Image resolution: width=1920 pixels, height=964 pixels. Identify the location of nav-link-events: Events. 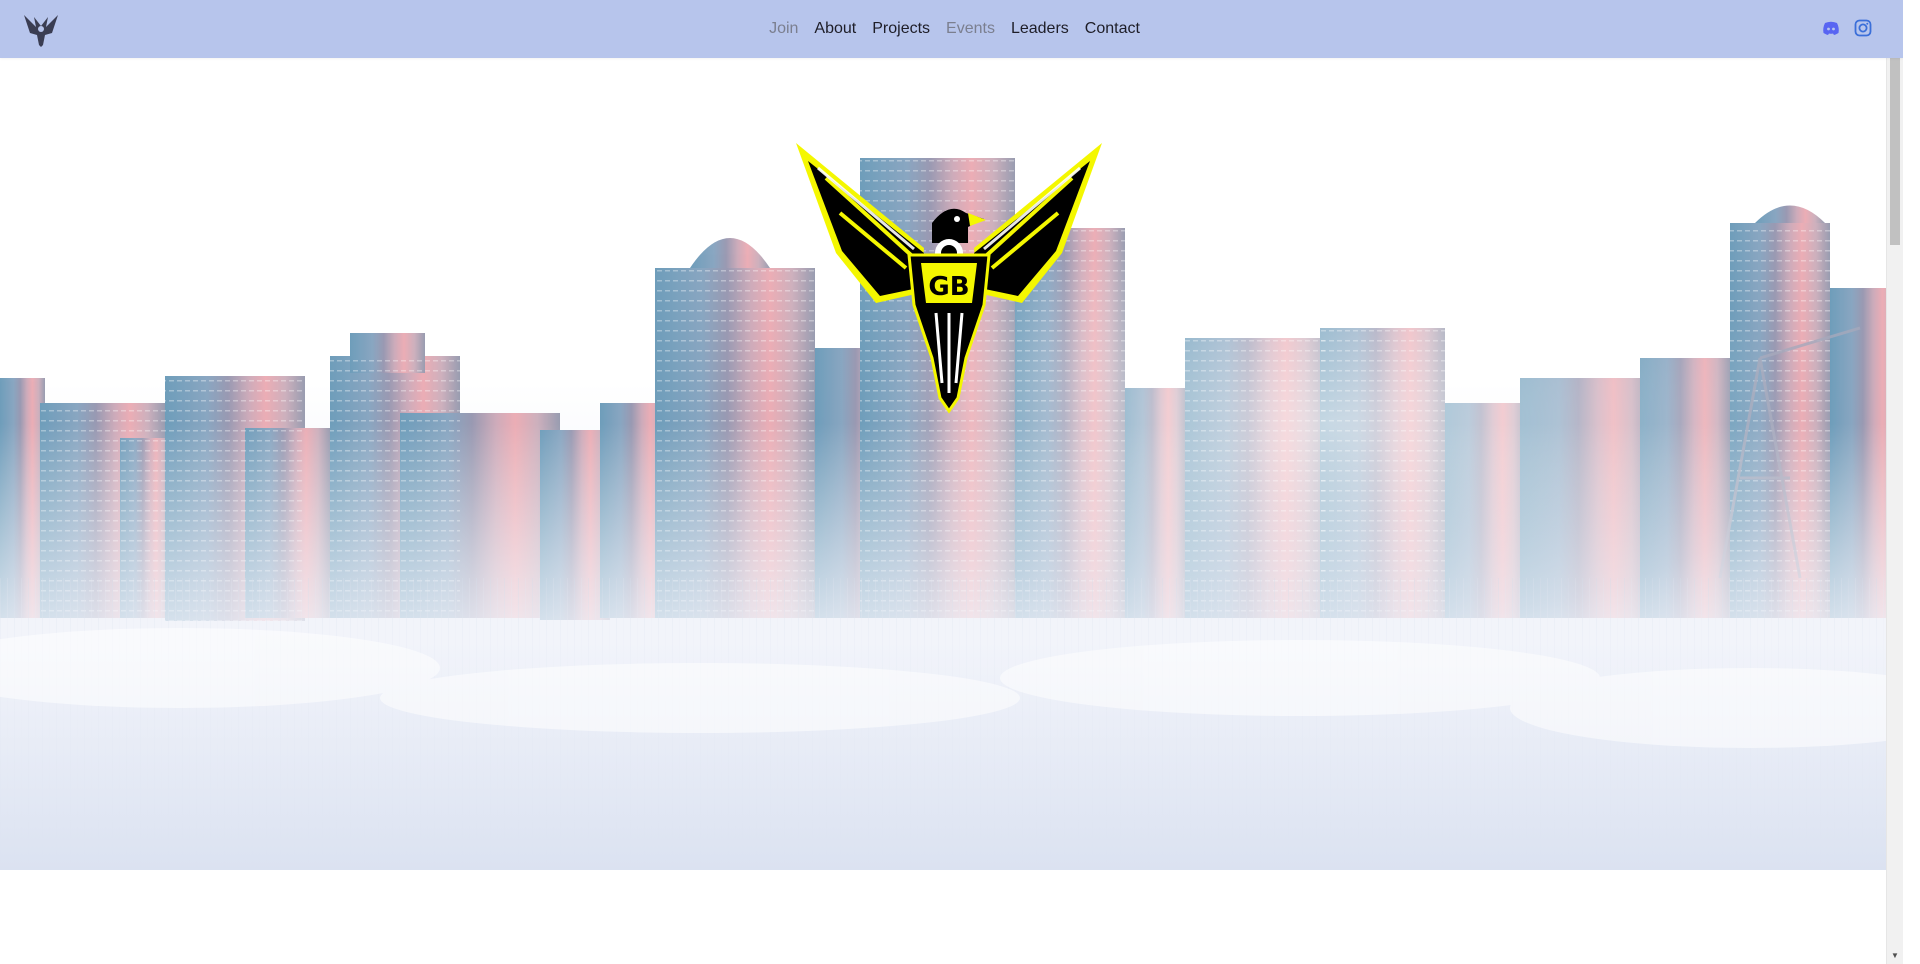
(970, 29).